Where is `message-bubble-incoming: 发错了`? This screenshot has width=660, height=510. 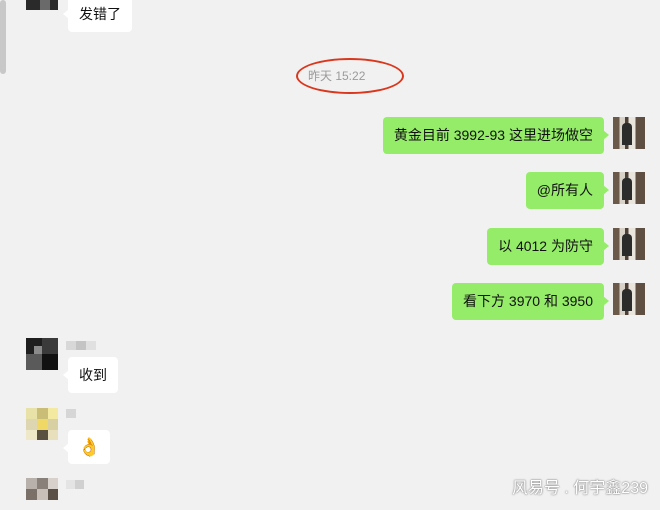
message-bubble-incoming: 发错了 is located at coordinates (97, 16).